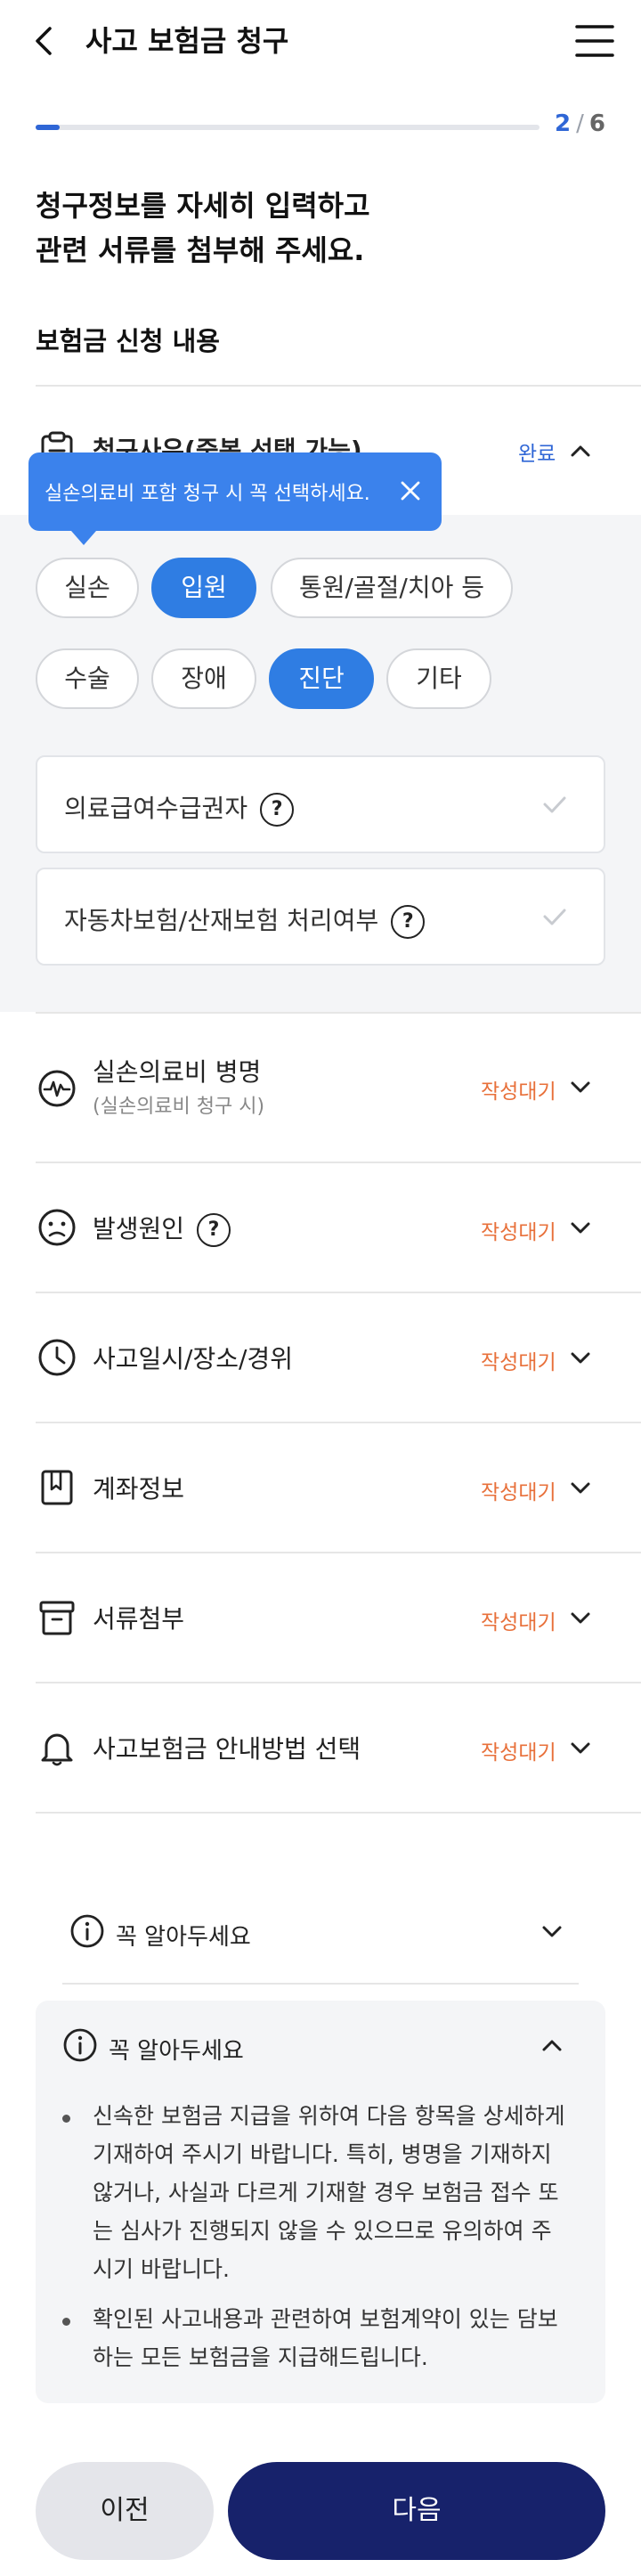 The image size is (641, 2576). I want to click on intro-line-1: 청구정보를 자세히 입력하고, so click(203, 206).